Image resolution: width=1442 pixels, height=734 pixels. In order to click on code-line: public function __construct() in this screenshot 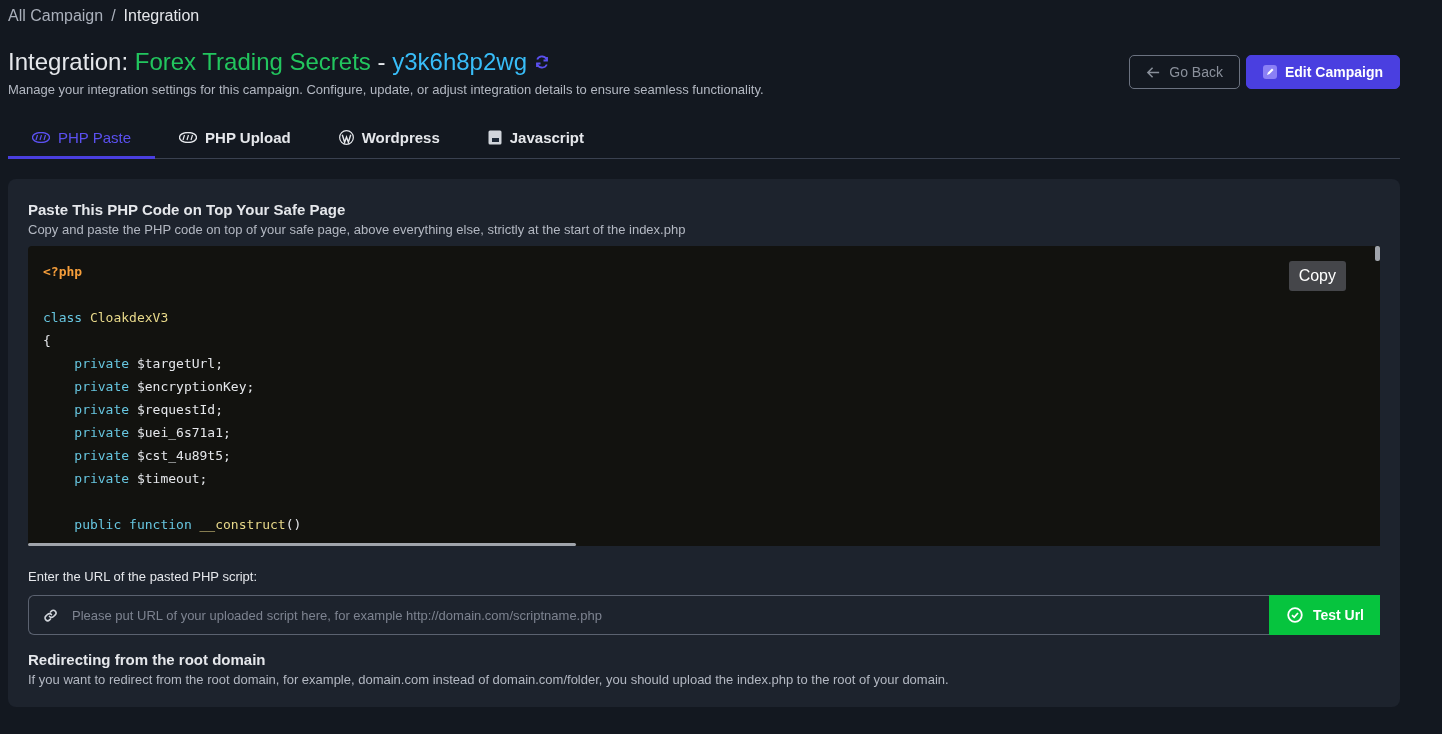, I will do `click(187, 525)`.